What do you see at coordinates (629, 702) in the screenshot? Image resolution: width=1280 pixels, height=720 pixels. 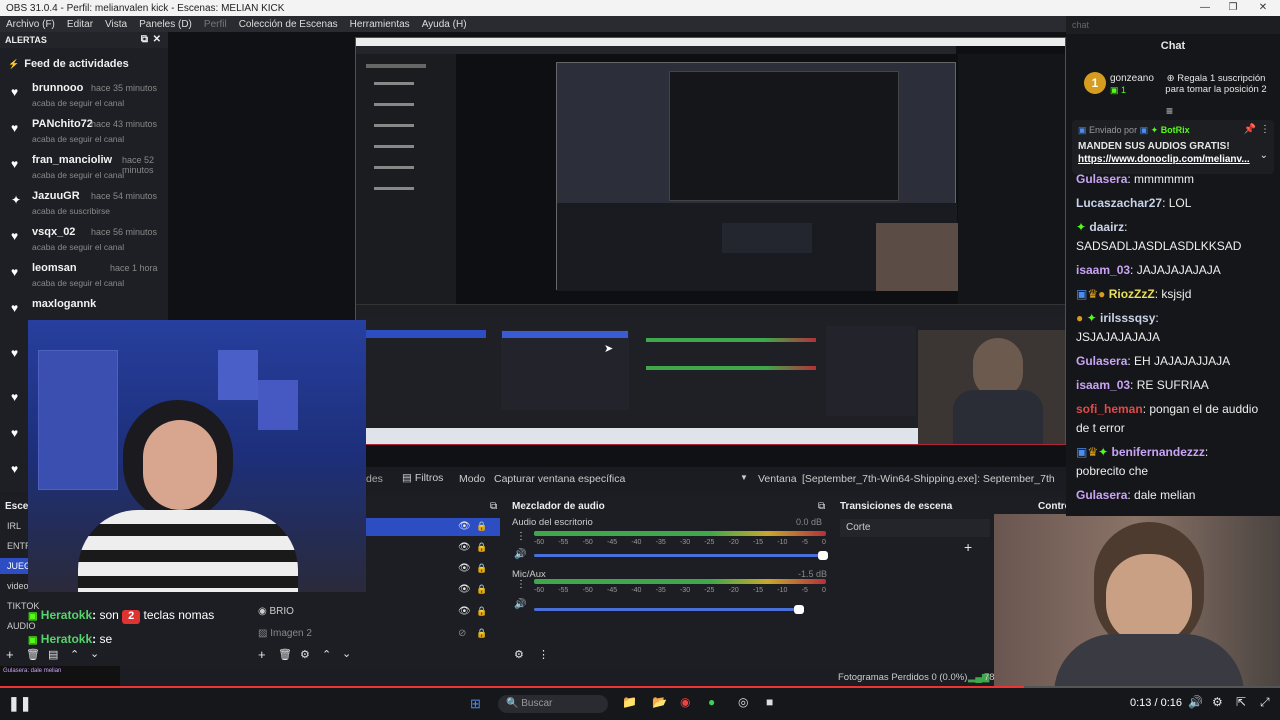 I see `taskbar-app-icon: 📁` at bounding box center [629, 702].